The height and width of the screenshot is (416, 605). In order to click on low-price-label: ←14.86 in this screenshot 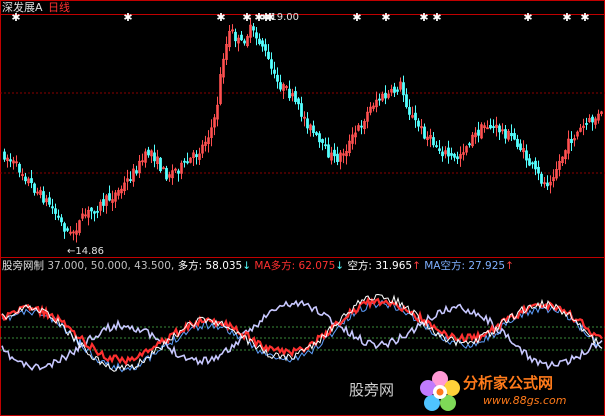, I will do `click(85, 252)`.